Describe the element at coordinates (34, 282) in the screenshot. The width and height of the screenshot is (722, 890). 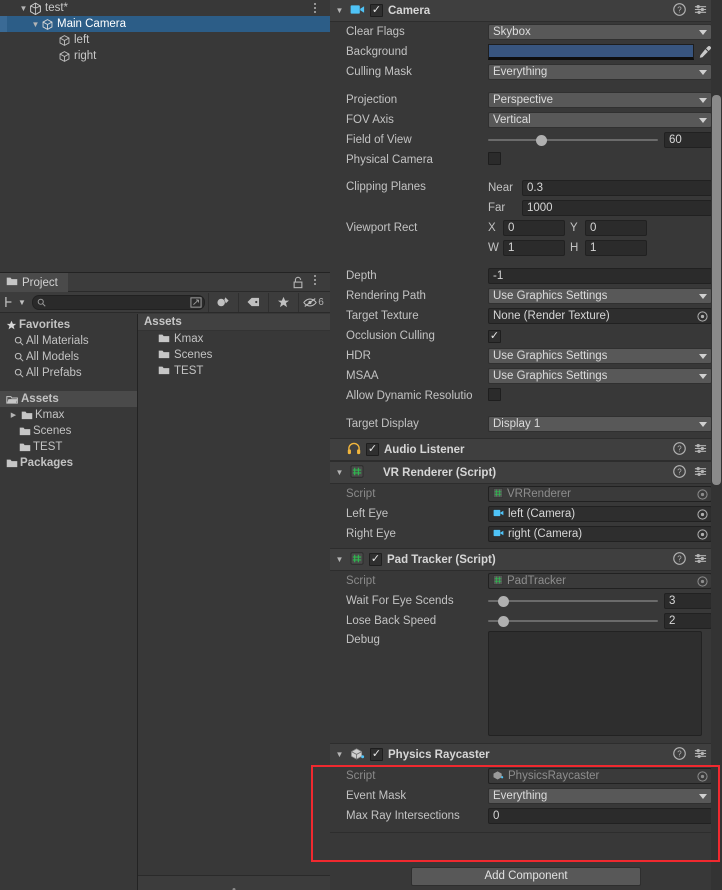
I see `tab-project: Project` at that location.